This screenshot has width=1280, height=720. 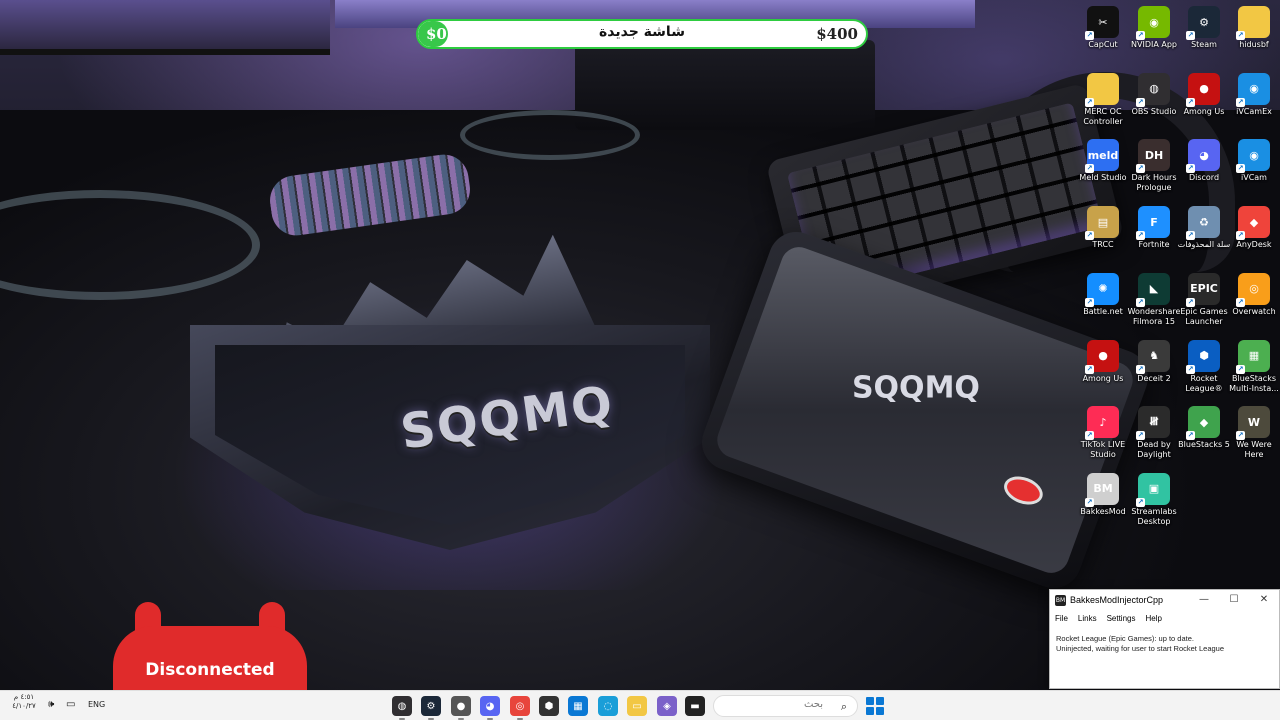 What do you see at coordinates (875, 706) in the screenshot?
I see `start-button` at bounding box center [875, 706].